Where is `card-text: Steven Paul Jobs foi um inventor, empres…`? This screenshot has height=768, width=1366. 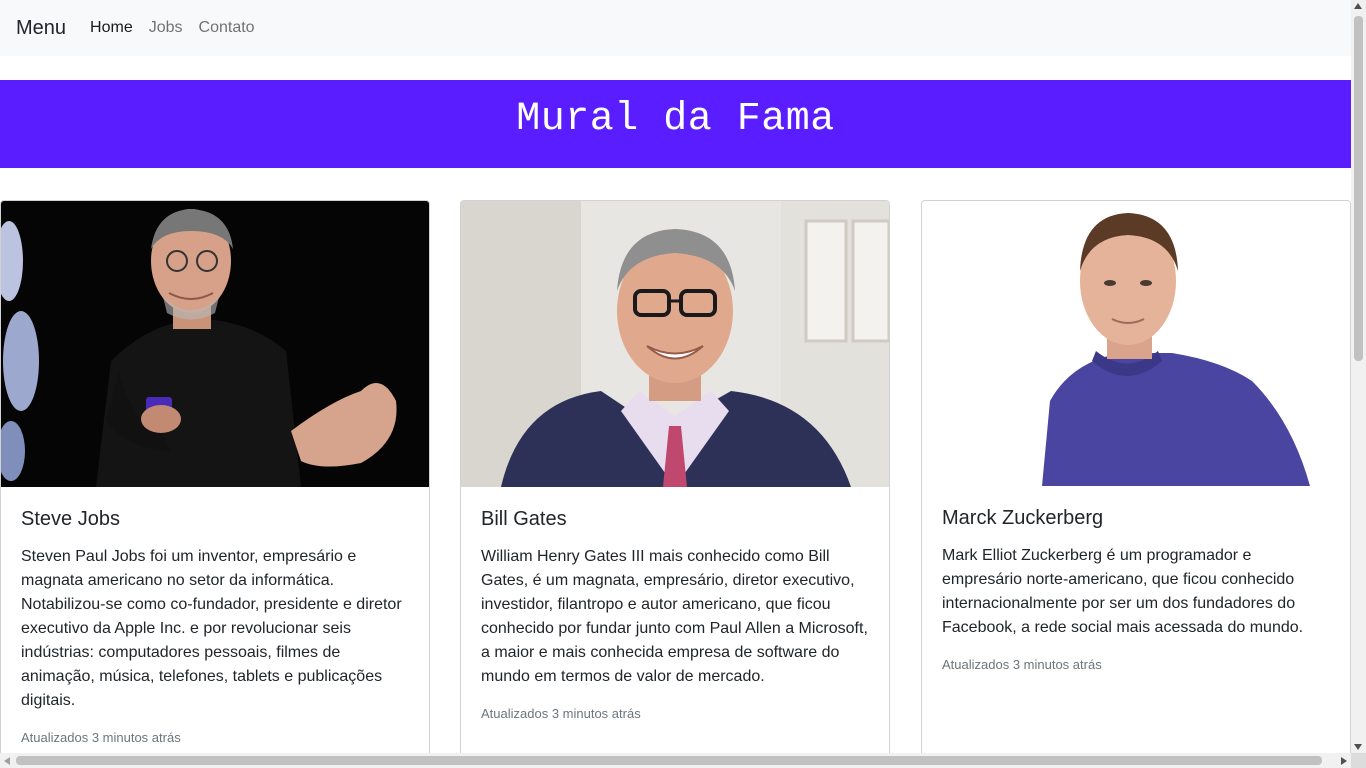
card-text: Steven Paul Jobs foi um inventor, empres… is located at coordinates (211, 628).